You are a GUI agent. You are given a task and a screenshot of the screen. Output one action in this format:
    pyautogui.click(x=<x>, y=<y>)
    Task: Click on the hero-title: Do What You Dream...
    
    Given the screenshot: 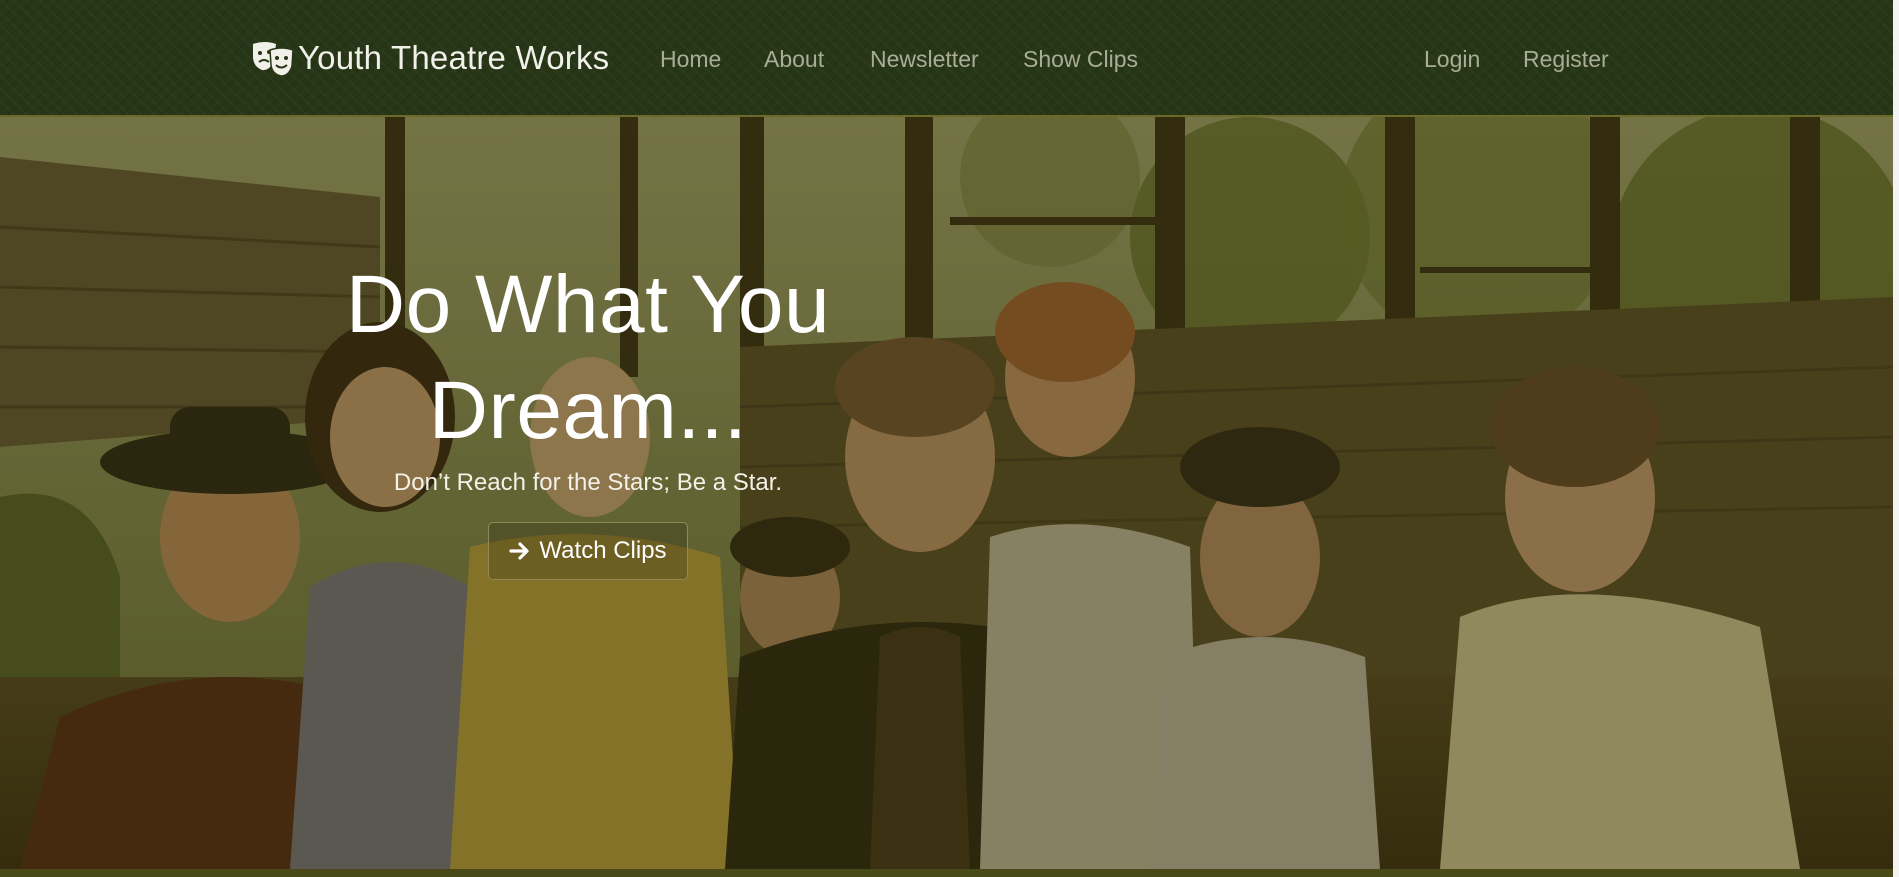 What is the action you would take?
    pyautogui.click(x=588, y=358)
    